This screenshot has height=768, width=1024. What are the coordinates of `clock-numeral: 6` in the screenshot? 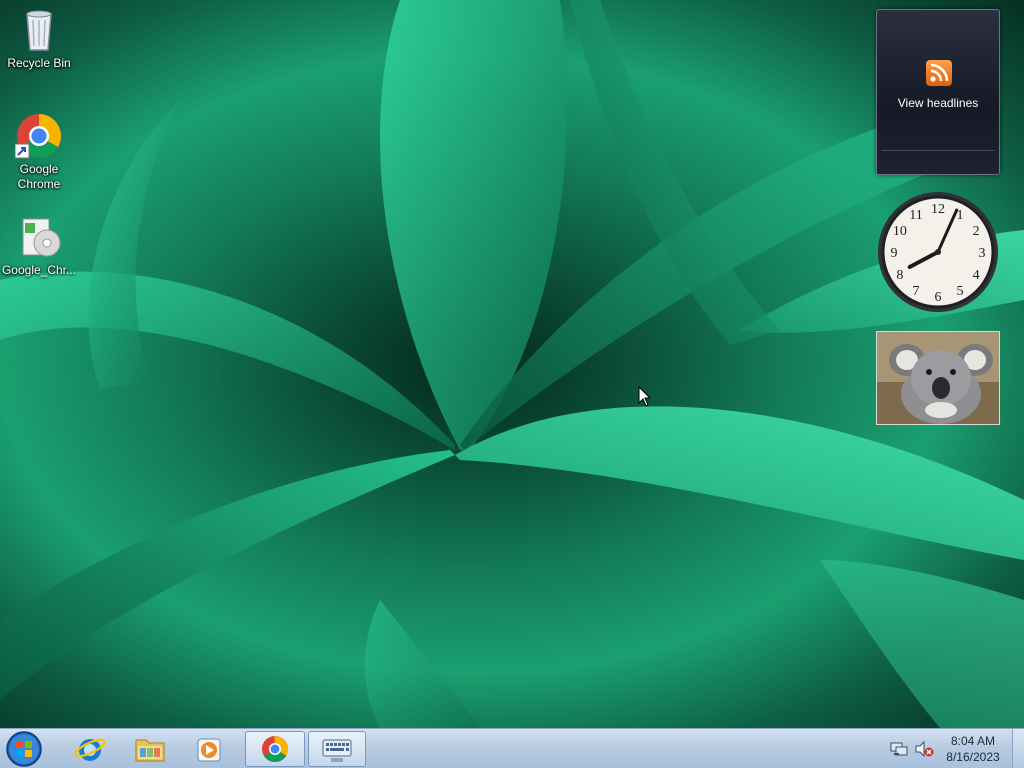 It's located at (938, 297).